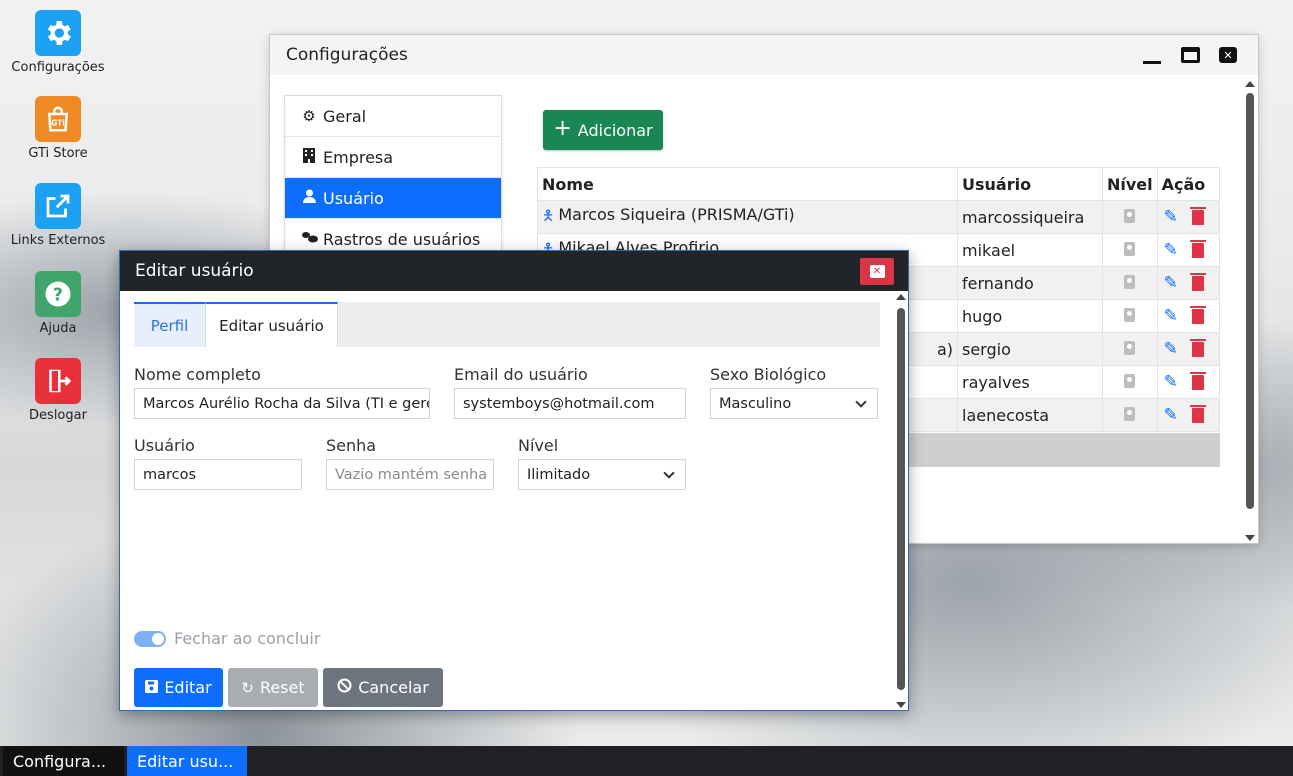  I want to click on dialog-close-button: ✕, so click(877, 271).